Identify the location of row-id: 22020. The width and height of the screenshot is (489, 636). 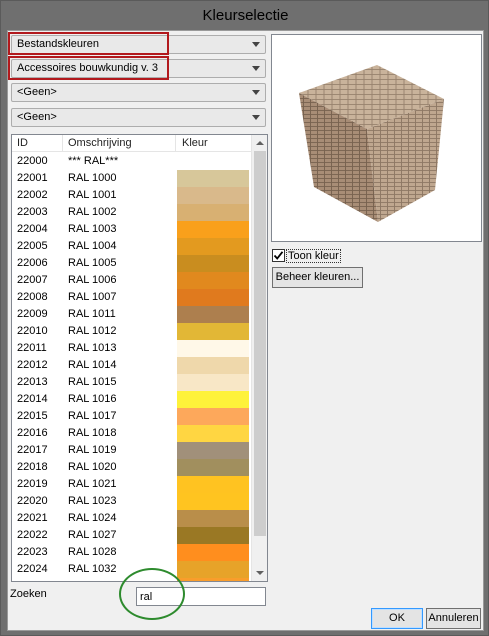
(32, 501).